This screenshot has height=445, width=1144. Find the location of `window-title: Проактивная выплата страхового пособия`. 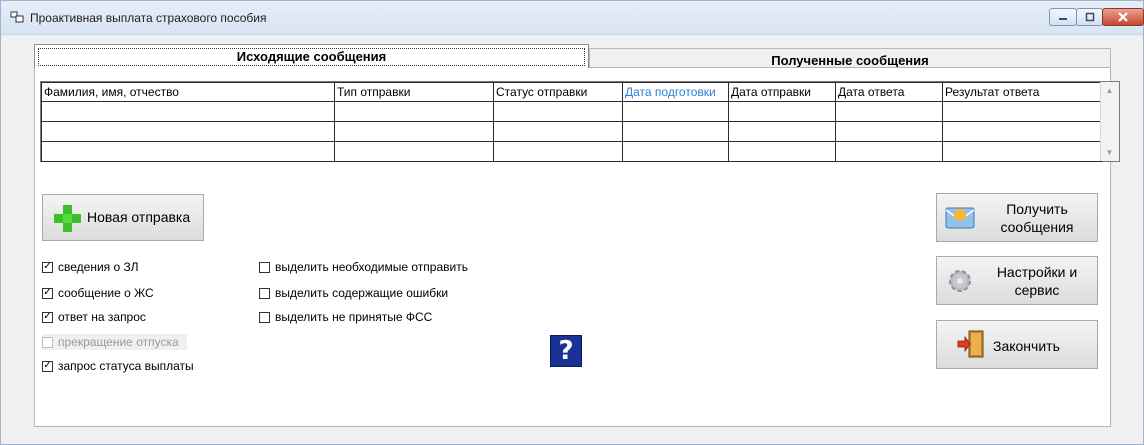

window-title: Проактивная выплата страхового пособия is located at coordinates (148, 18).